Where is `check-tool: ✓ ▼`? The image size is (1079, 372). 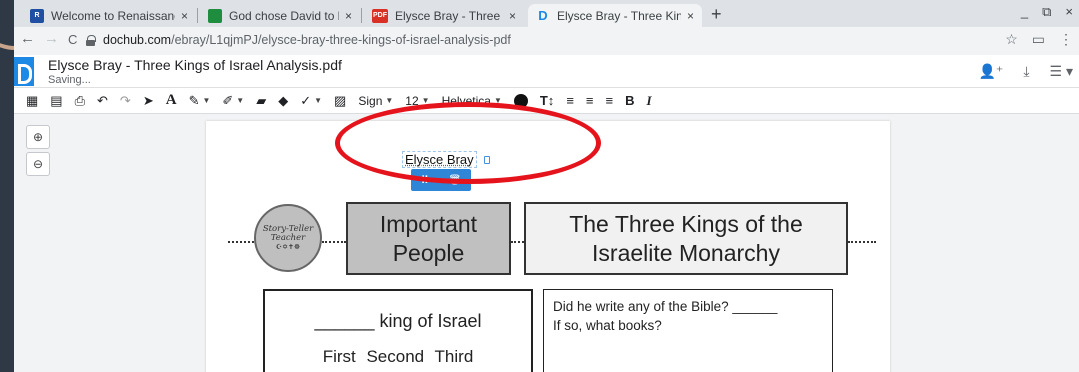
check-tool: ✓ ▼ is located at coordinates (311, 101).